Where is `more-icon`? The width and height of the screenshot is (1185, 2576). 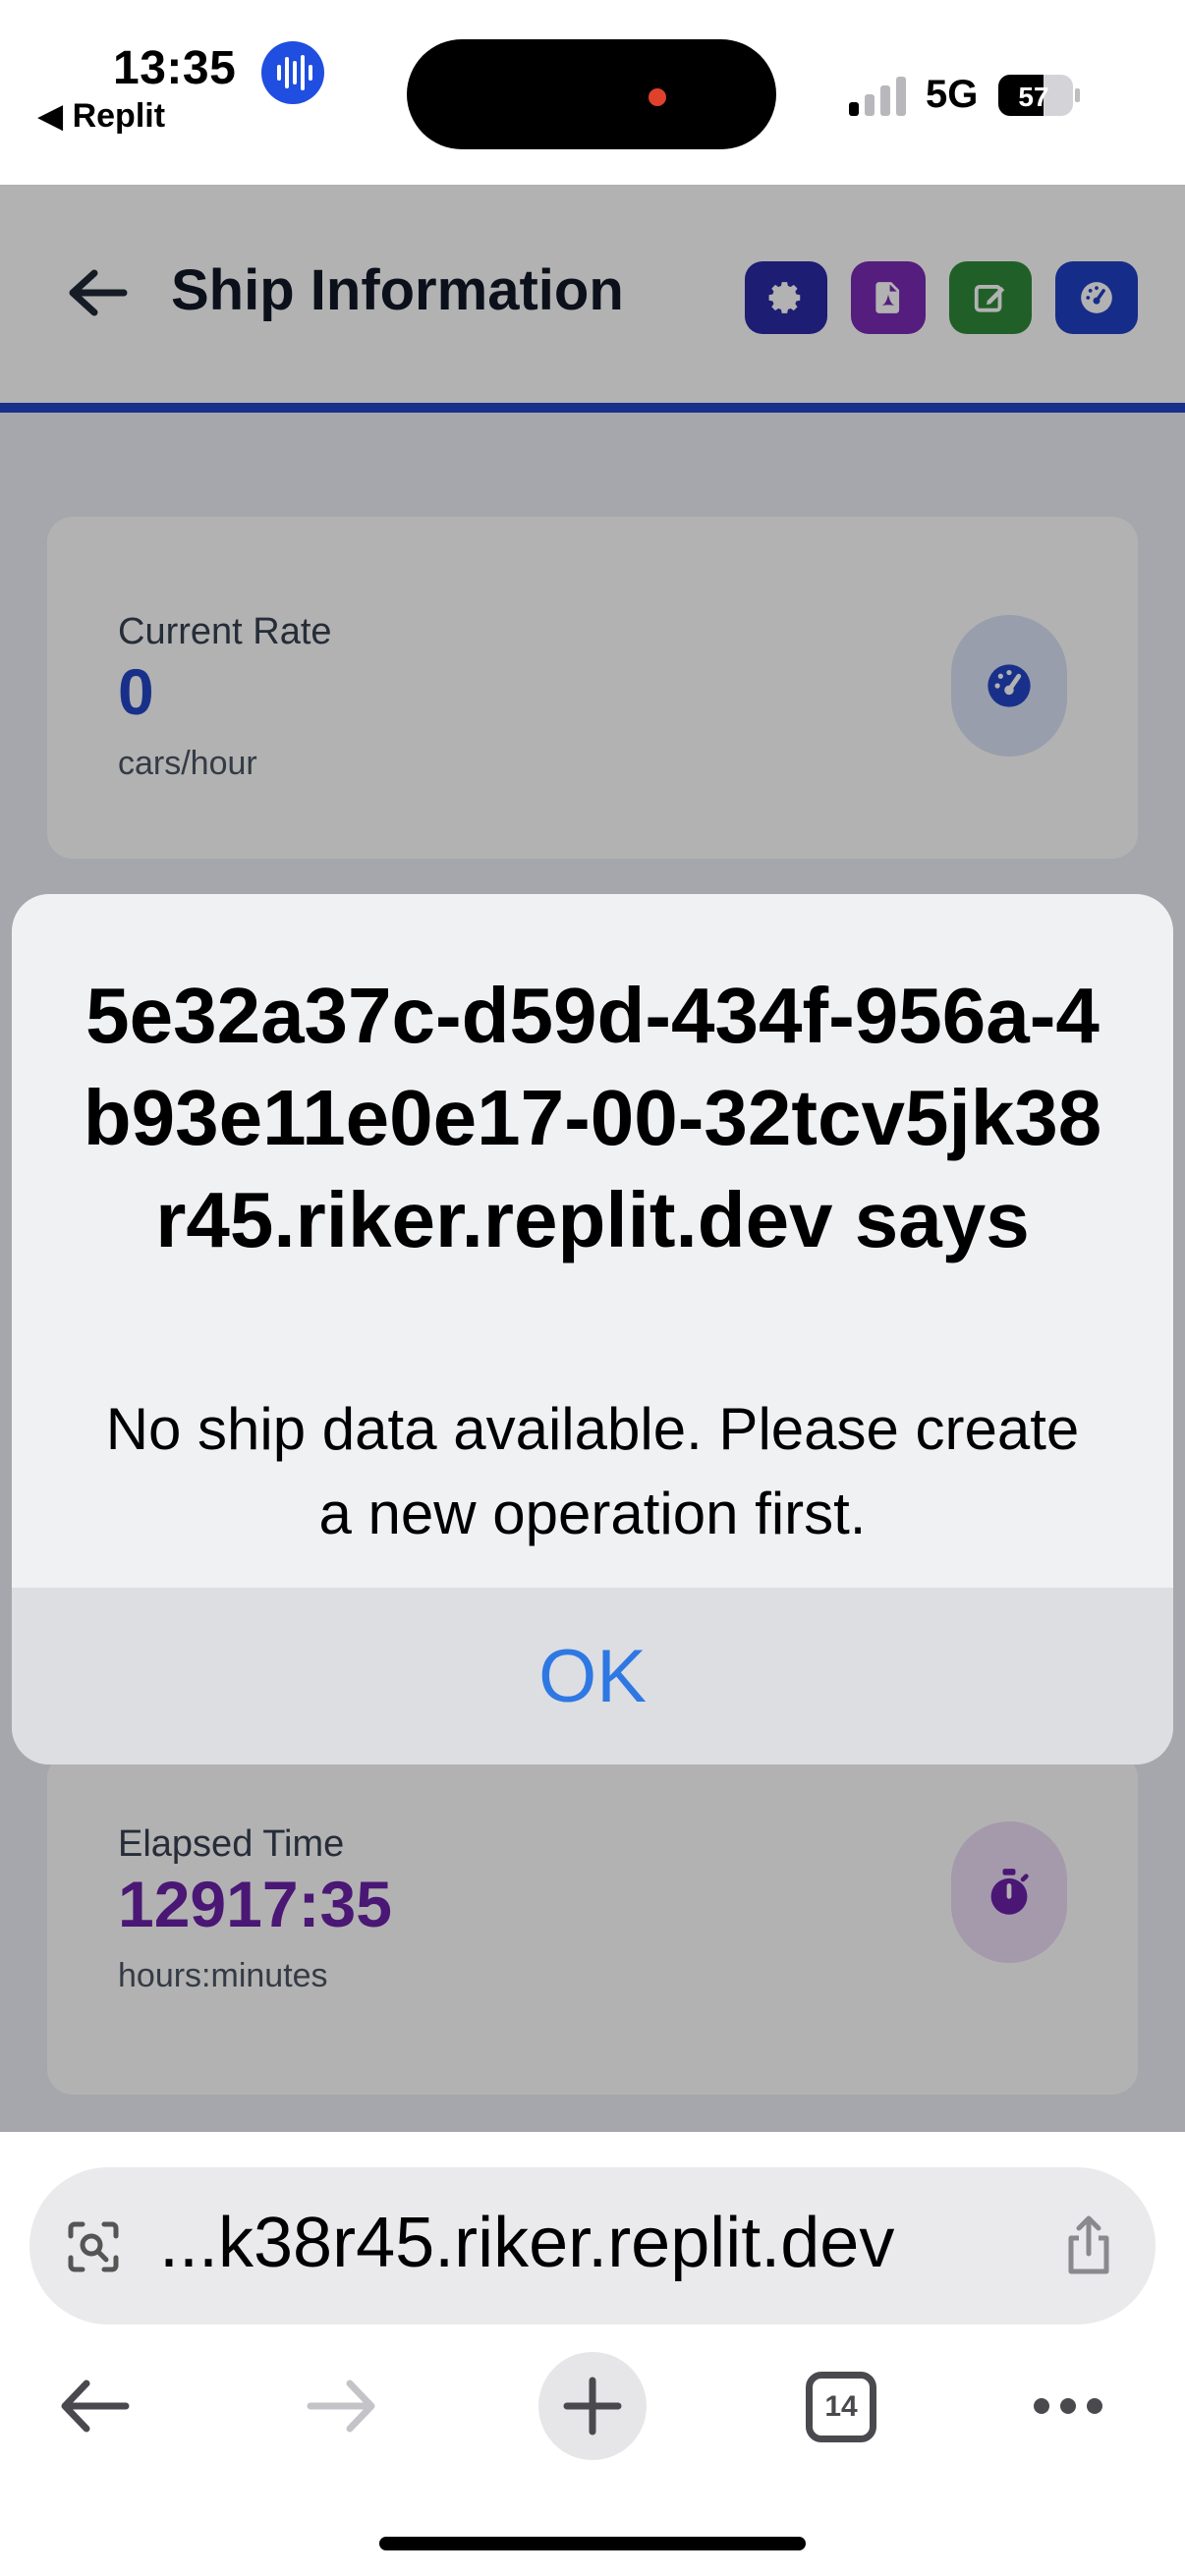 more-icon is located at coordinates (1068, 2406).